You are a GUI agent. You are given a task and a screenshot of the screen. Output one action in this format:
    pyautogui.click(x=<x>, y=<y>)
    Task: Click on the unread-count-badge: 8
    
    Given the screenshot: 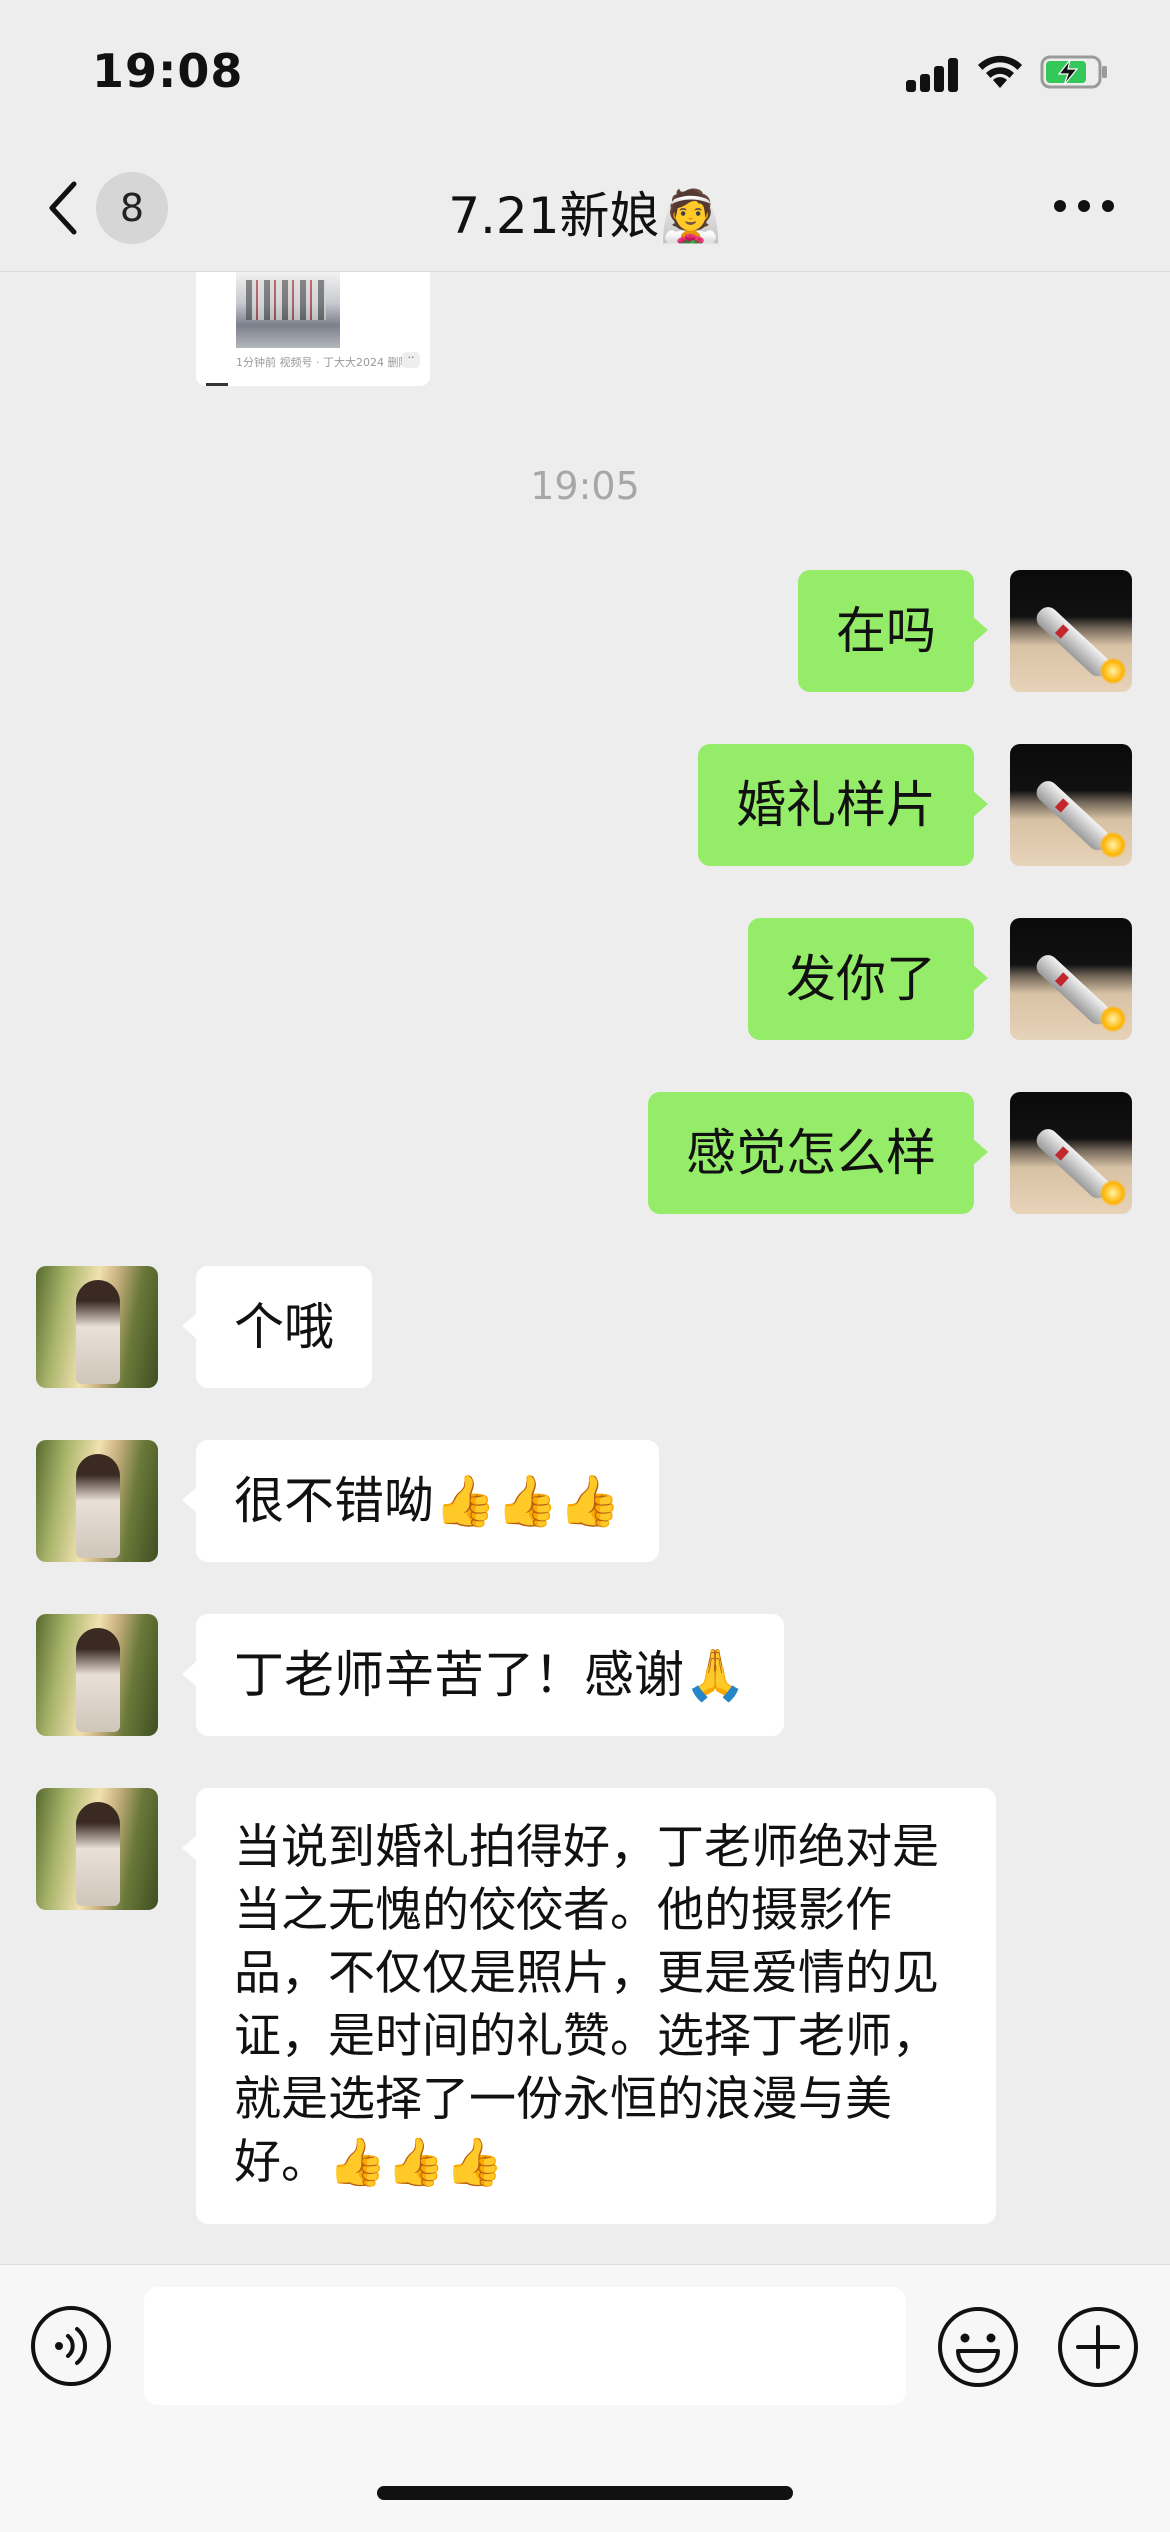 What is the action you would take?
    pyautogui.click(x=132, y=208)
    